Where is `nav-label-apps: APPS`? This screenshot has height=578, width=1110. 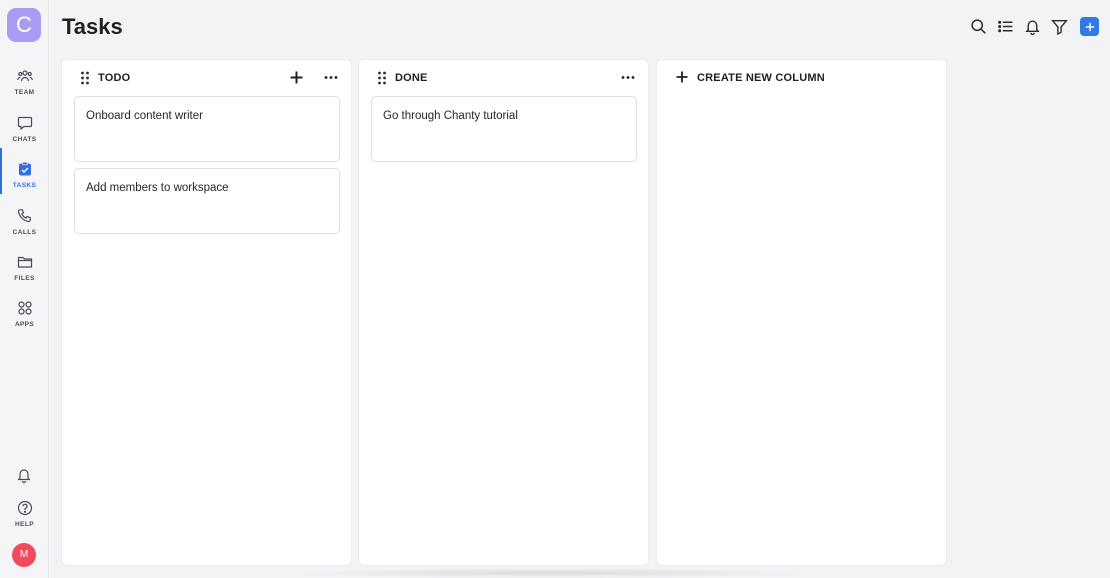 nav-label-apps: APPS is located at coordinates (24, 324).